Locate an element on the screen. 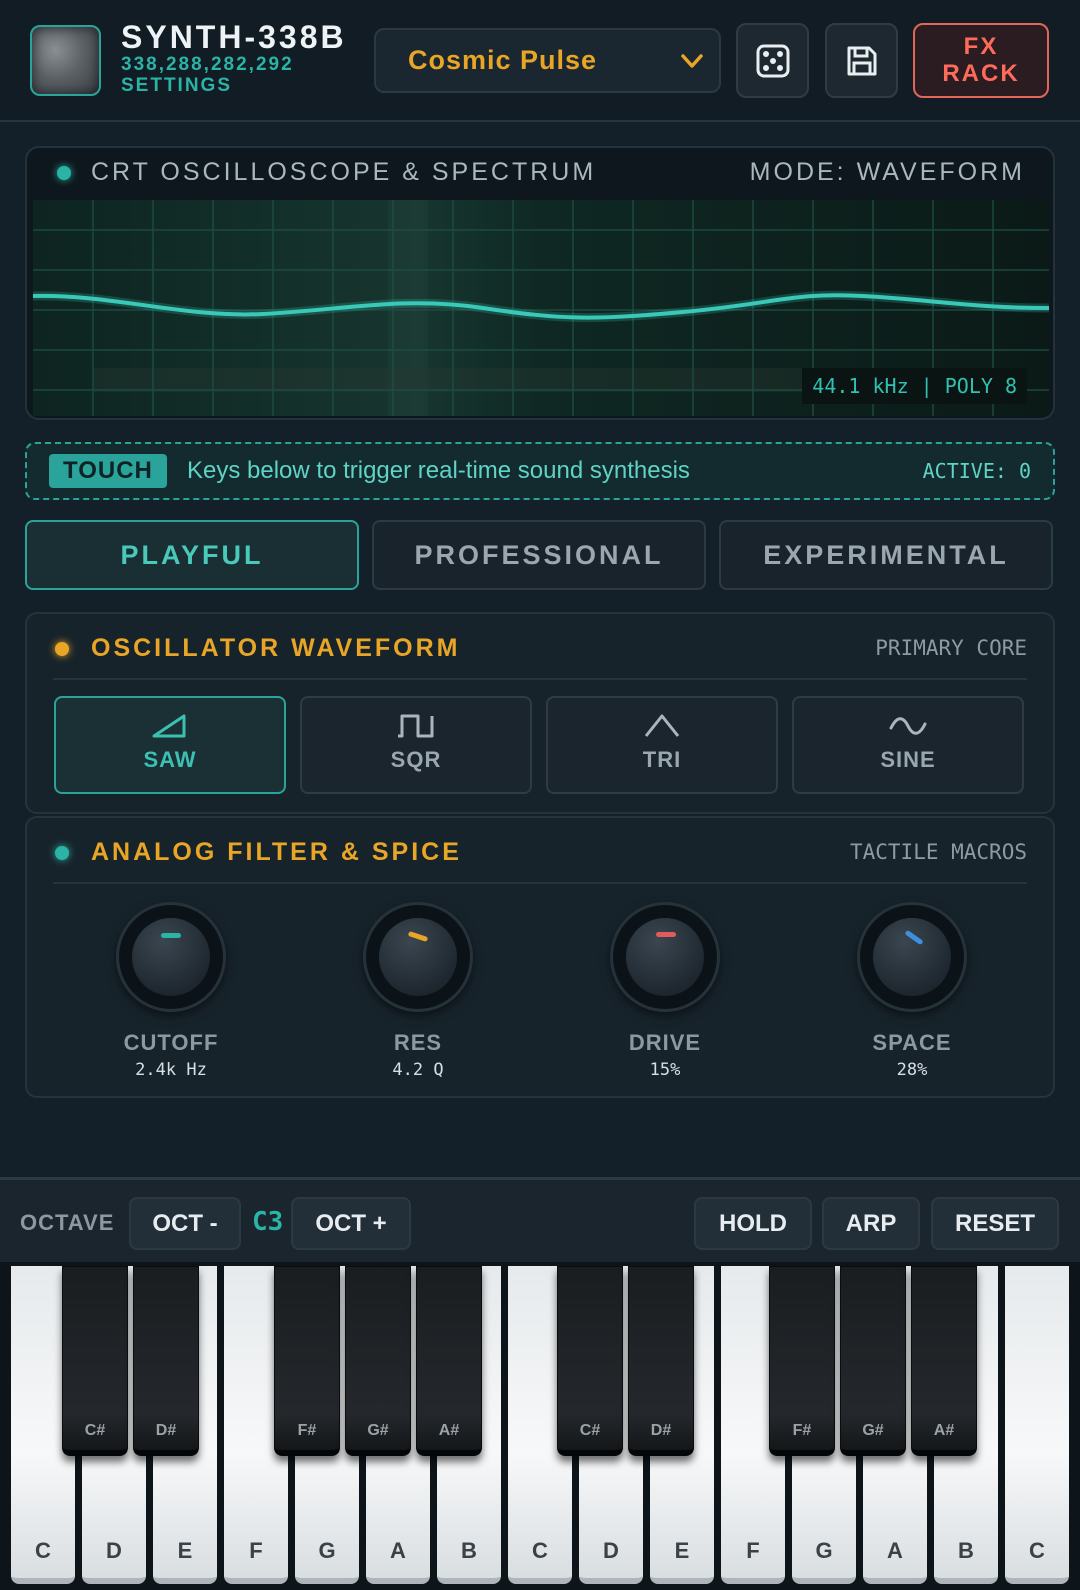  settings-link: SETTINGS is located at coordinates (234, 85).